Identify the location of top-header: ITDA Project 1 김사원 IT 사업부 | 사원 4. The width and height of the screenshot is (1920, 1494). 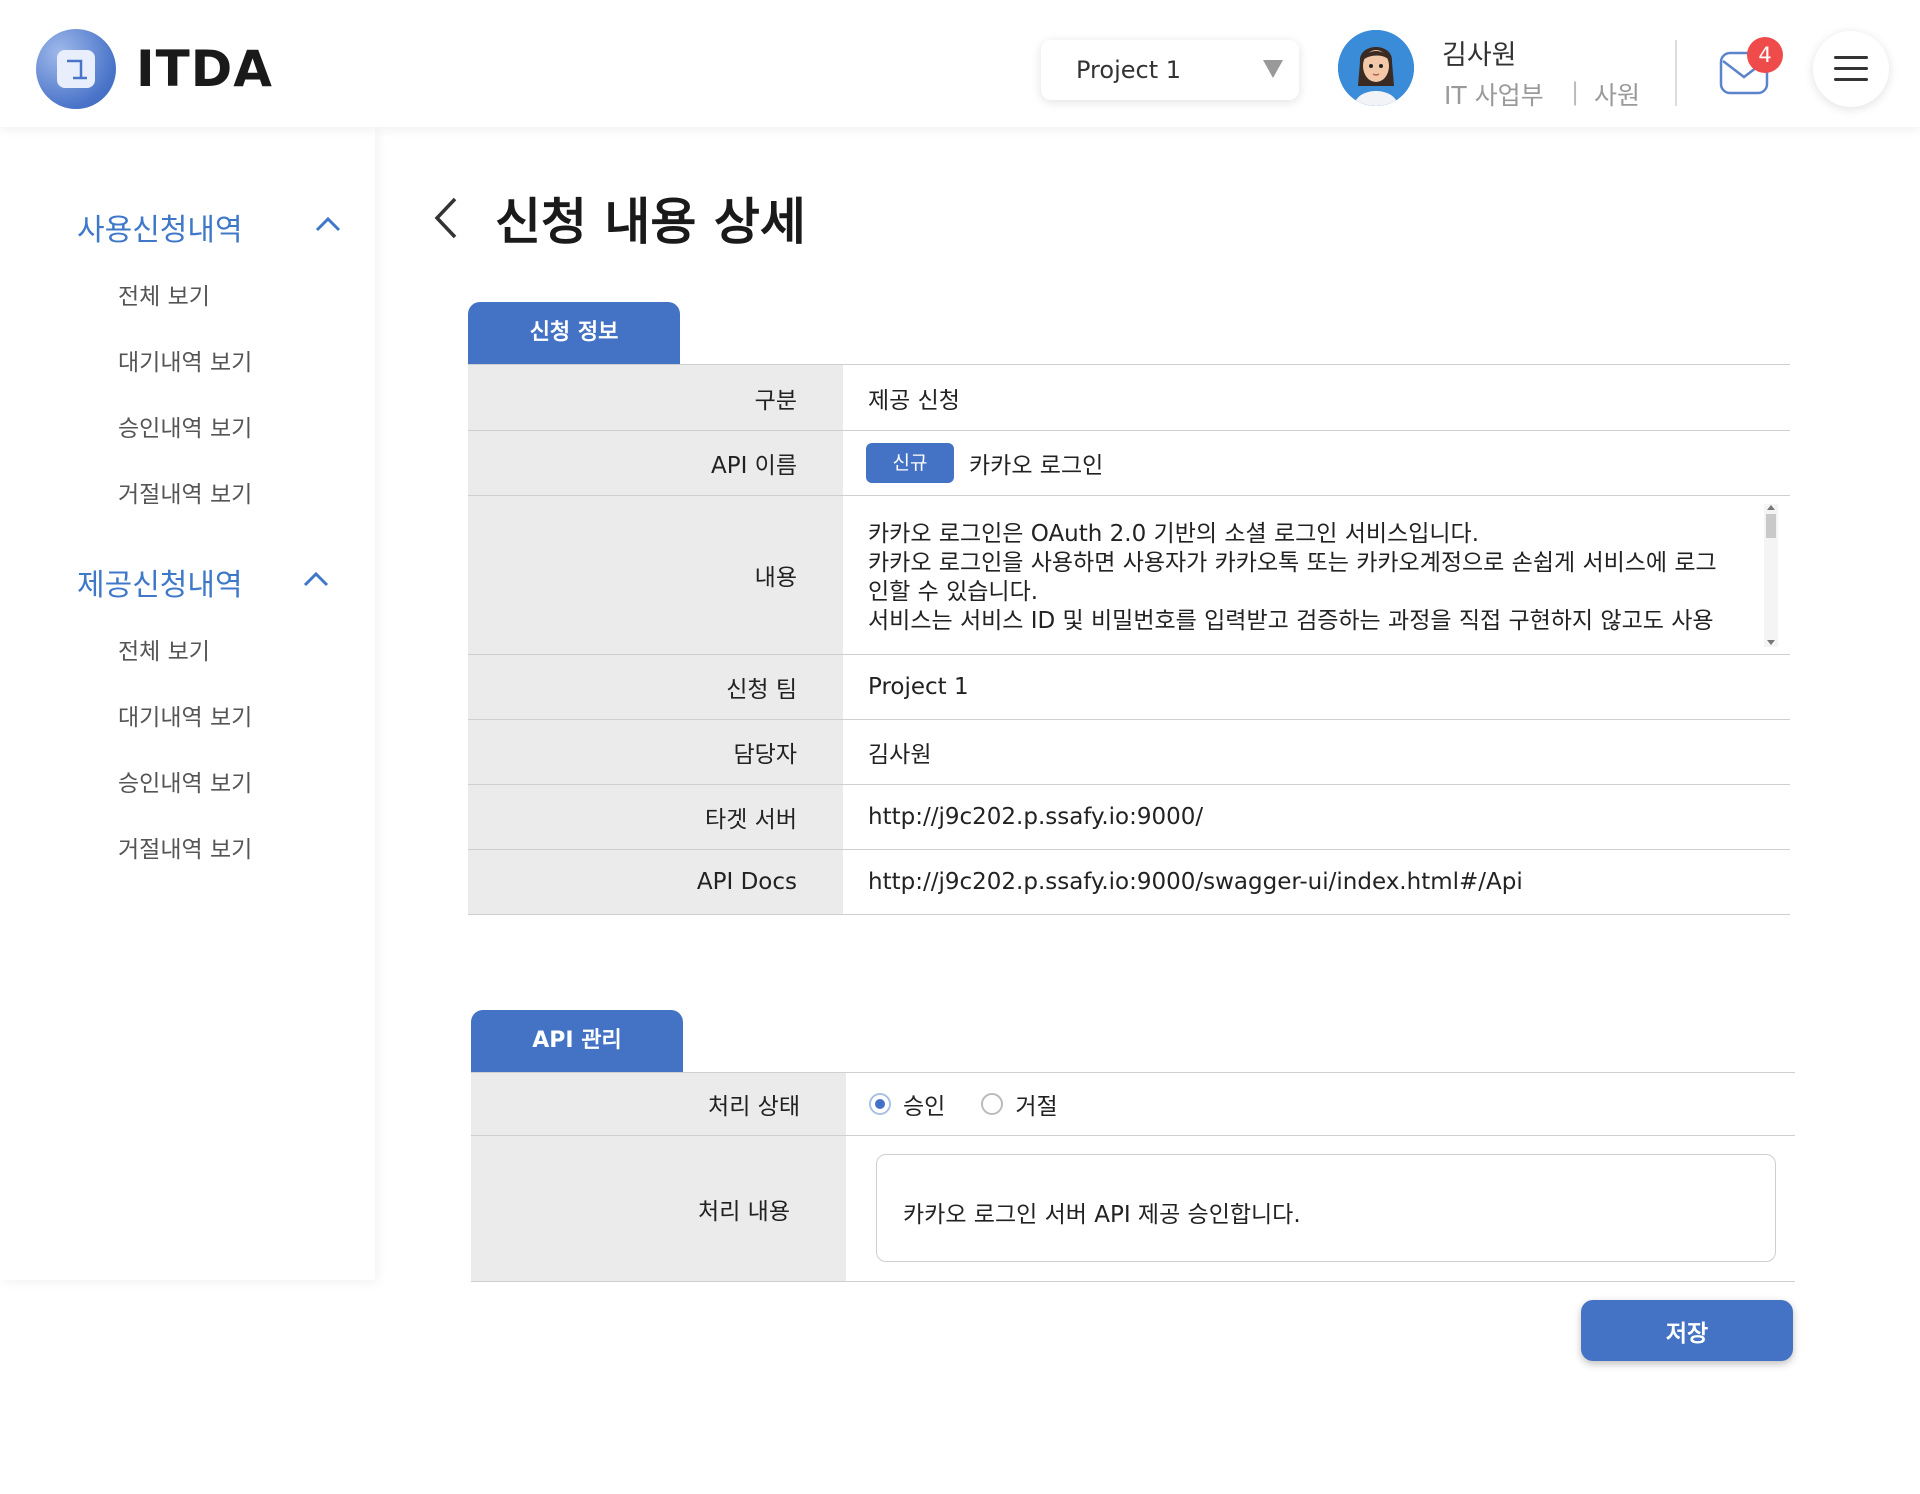
(960, 63).